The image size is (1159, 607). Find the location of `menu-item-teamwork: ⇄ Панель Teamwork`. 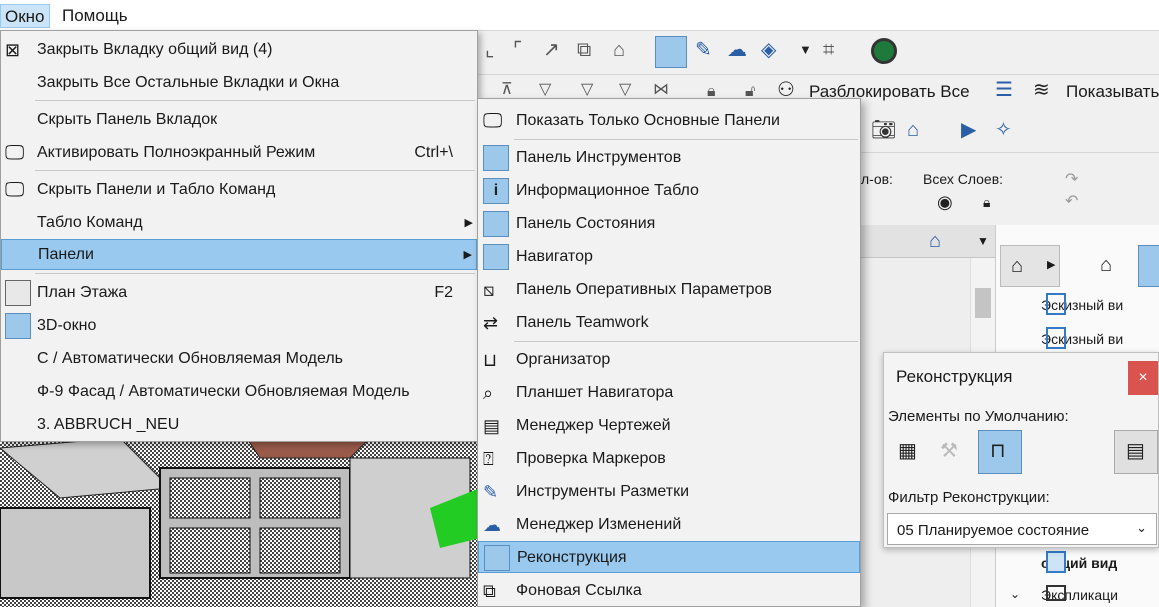

menu-item-teamwork: ⇄ Панель Teamwork is located at coordinates (669, 323).